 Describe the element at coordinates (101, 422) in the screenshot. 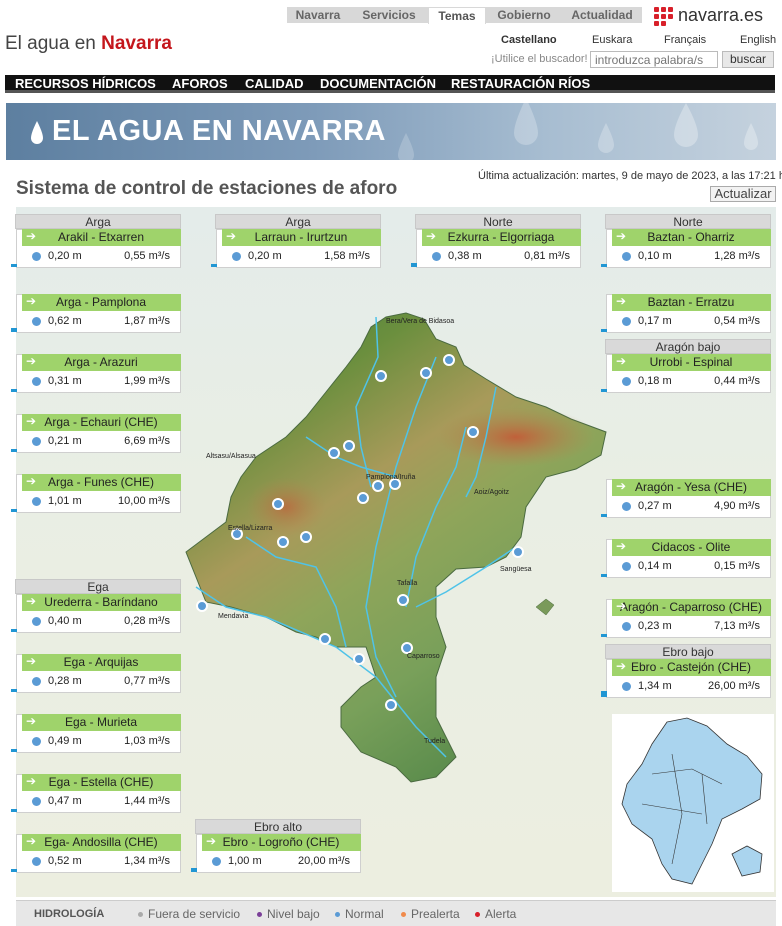

I see `station-name: ➔ Arga - Echauri (CHE)` at that location.